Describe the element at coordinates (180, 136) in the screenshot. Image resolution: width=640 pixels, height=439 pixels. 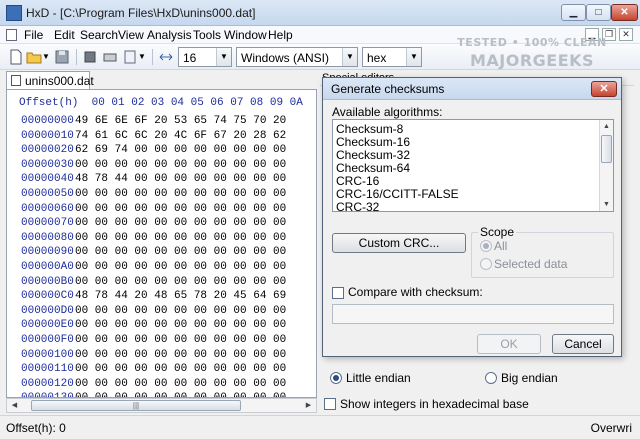
I see `hex-row-bytes: 74 61 6C 6C 20 4C 6F 67 20 28 62` at that location.